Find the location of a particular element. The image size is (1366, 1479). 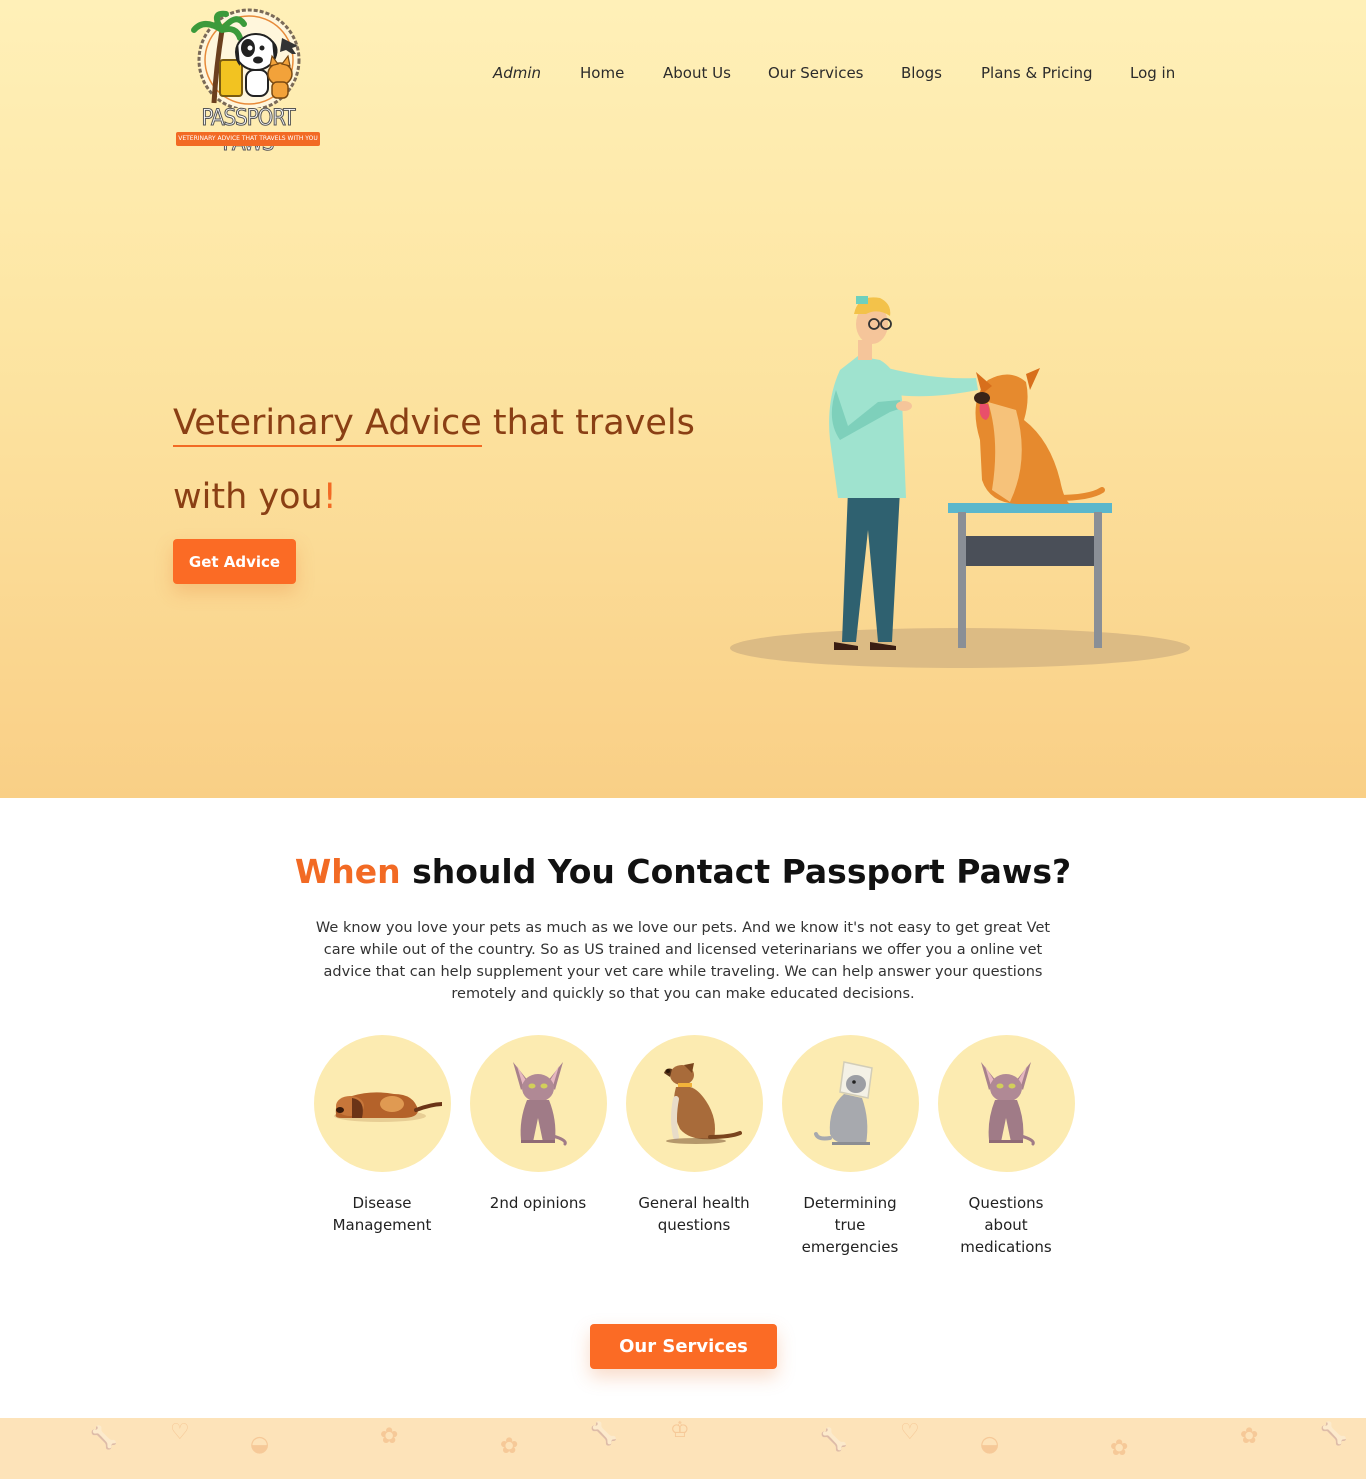

sleeping-dog-icon is located at coordinates (388, 1106).